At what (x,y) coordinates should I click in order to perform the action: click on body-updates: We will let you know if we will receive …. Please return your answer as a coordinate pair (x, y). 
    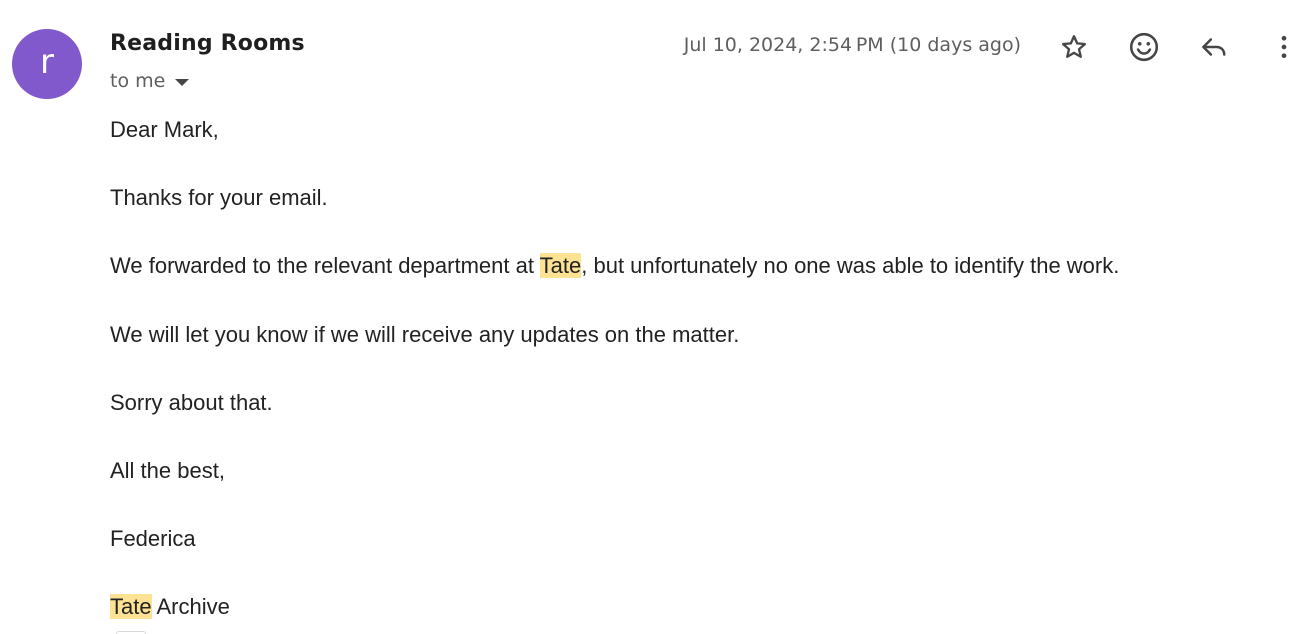
    Looking at the image, I should click on (425, 334).